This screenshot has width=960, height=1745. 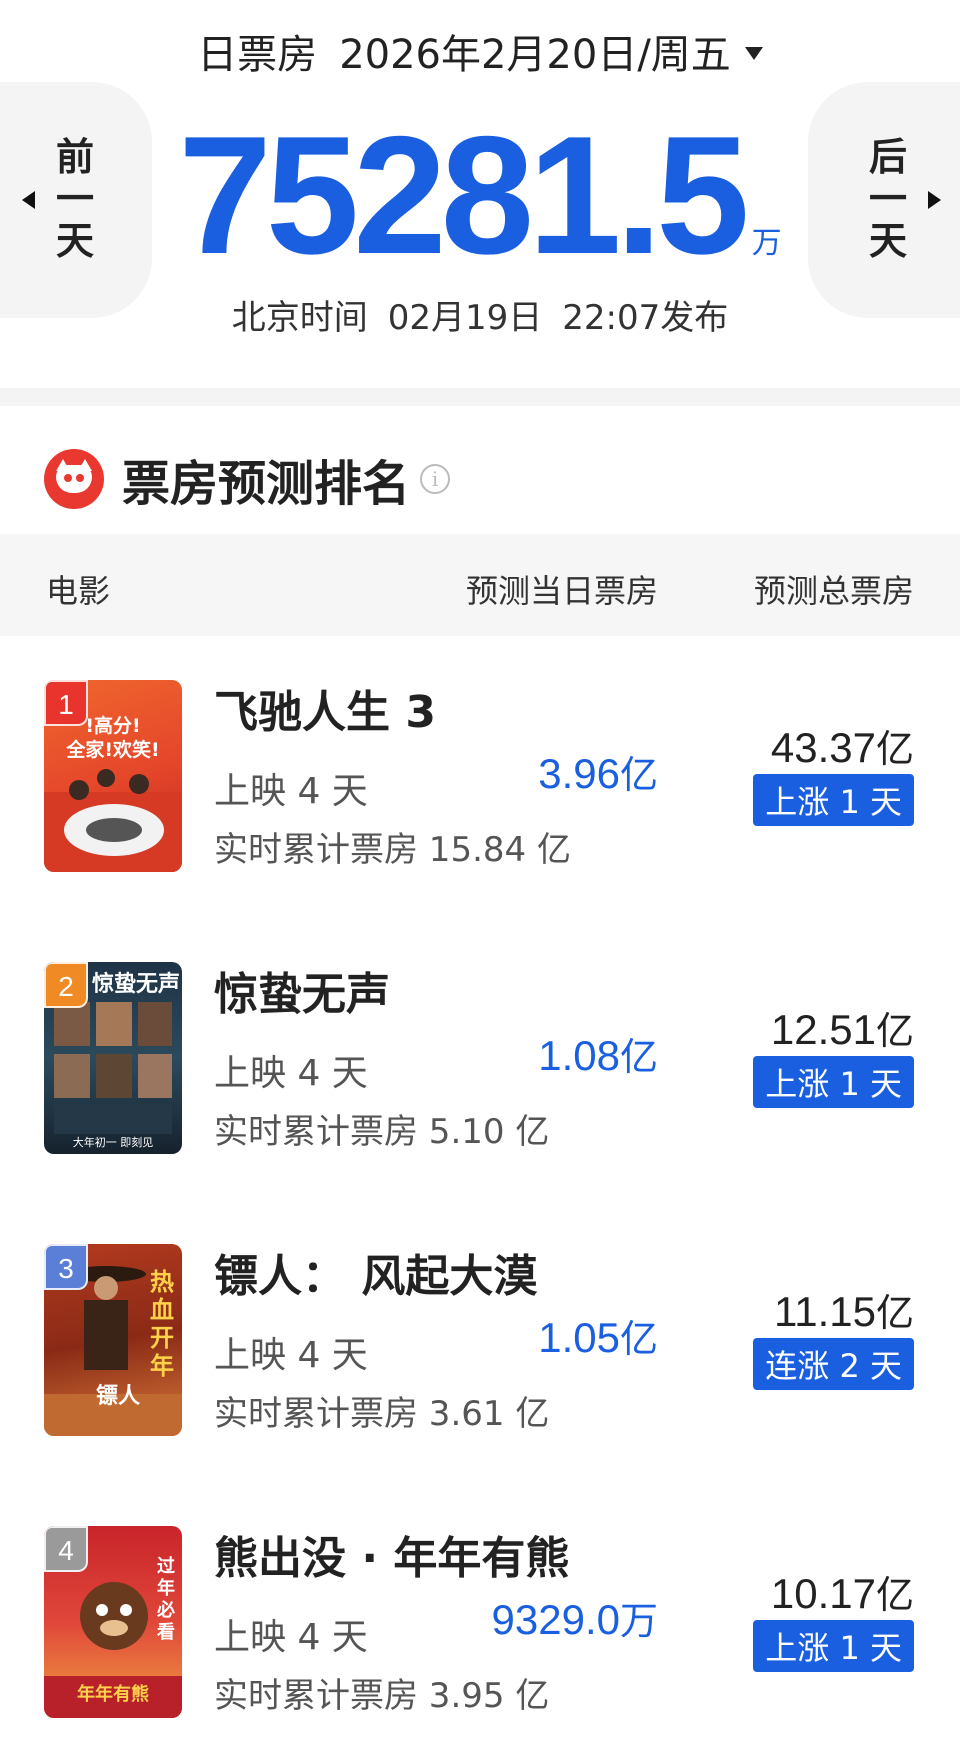 I want to click on cumulative-boxoffice: 实时累计票房 5.10 亿, so click(x=382, y=1132).